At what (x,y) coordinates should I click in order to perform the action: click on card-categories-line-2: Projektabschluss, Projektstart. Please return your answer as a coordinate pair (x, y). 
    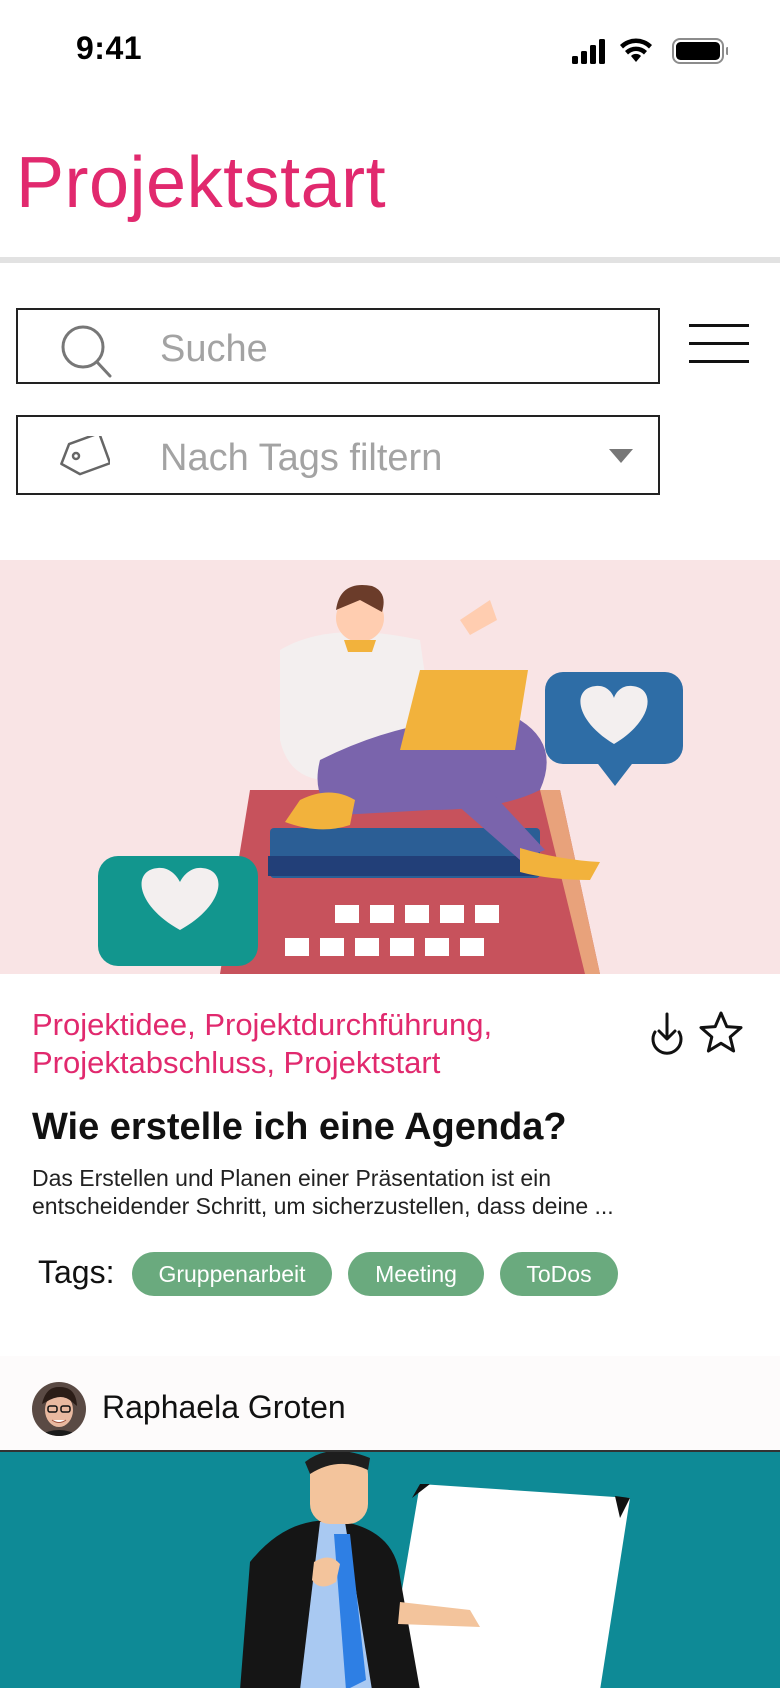
    Looking at the image, I should click on (236, 1063).